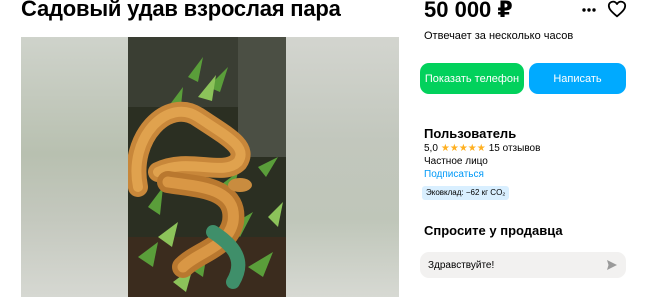 This screenshot has width=656, height=297. Describe the element at coordinates (515, 148) in the screenshot. I see `reviews-count: 15 отзывов` at that location.